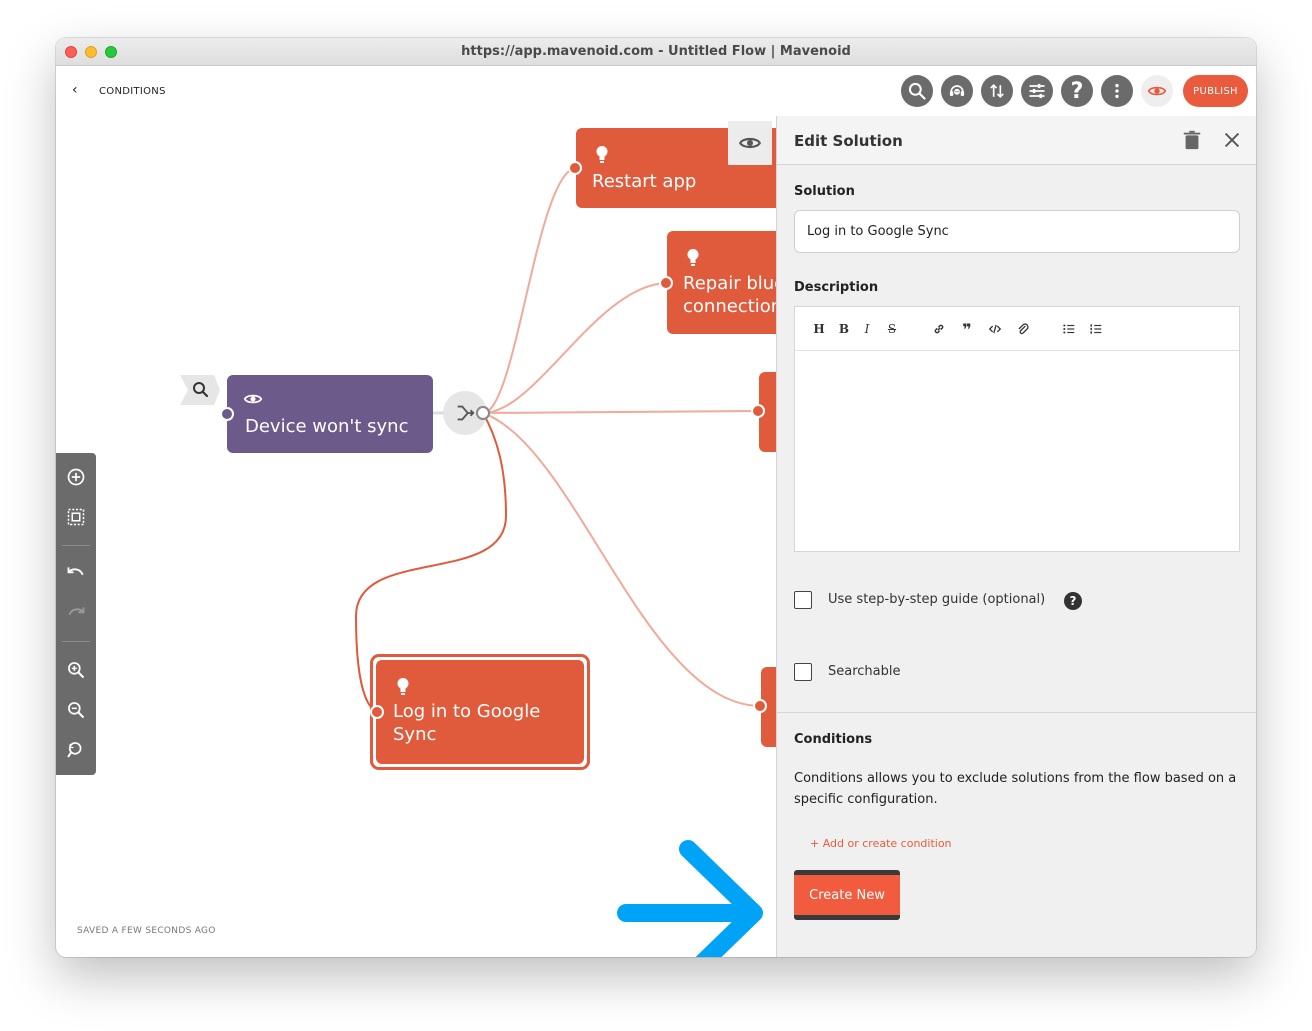 The height and width of the screenshot is (1031, 1312). What do you see at coordinates (867, 329) in the screenshot?
I see `italic-button: I` at bounding box center [867, 329].